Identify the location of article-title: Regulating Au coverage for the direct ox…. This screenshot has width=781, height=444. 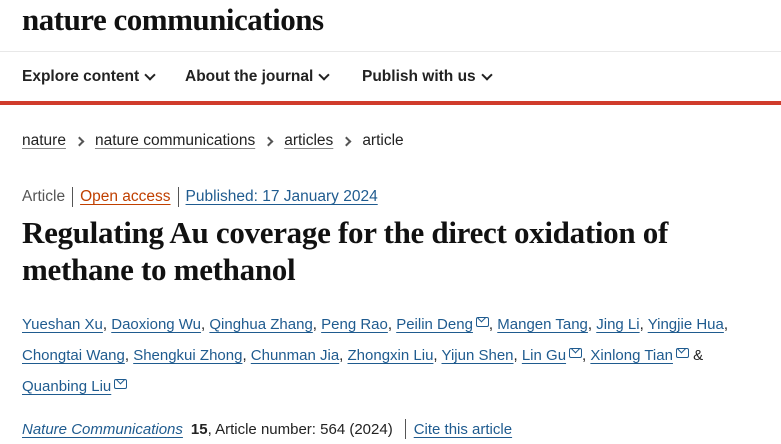
(345, 251).